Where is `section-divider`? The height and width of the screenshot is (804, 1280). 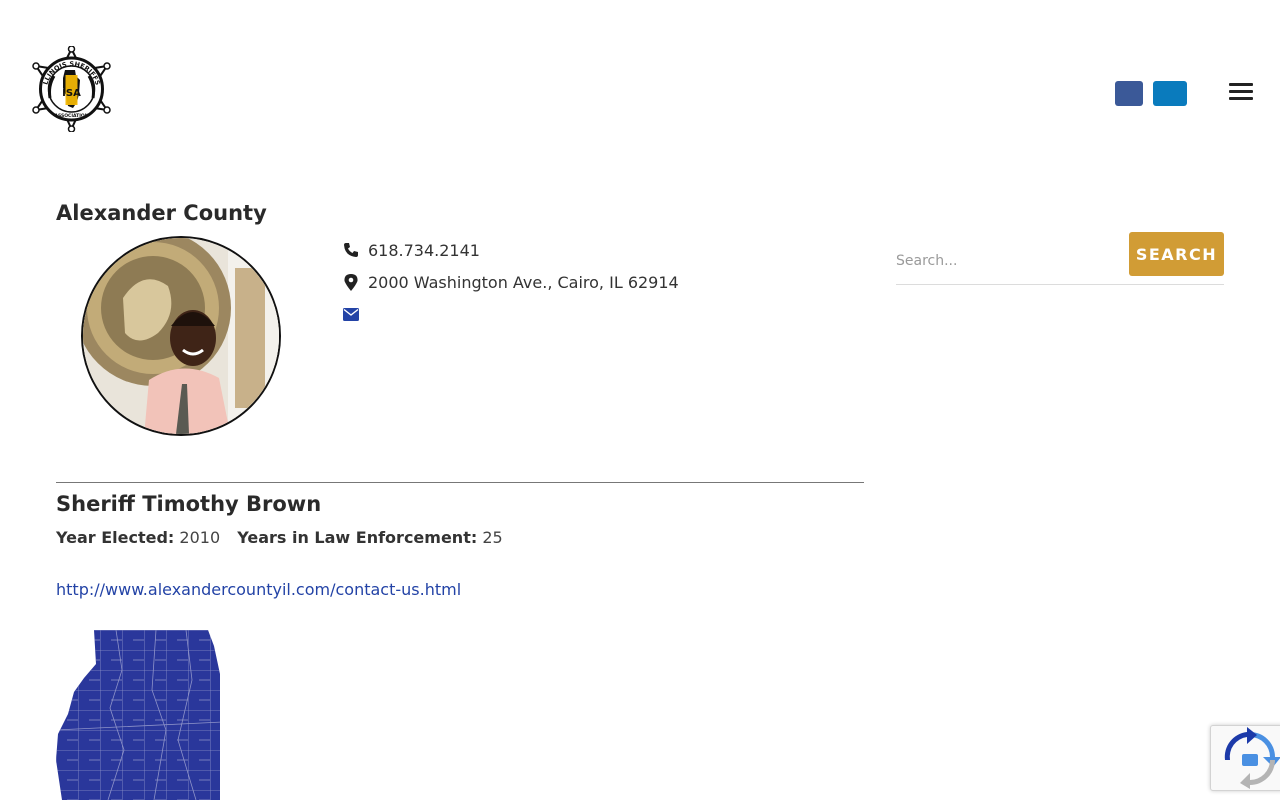 section-divider is located at coordinates (460, 482).